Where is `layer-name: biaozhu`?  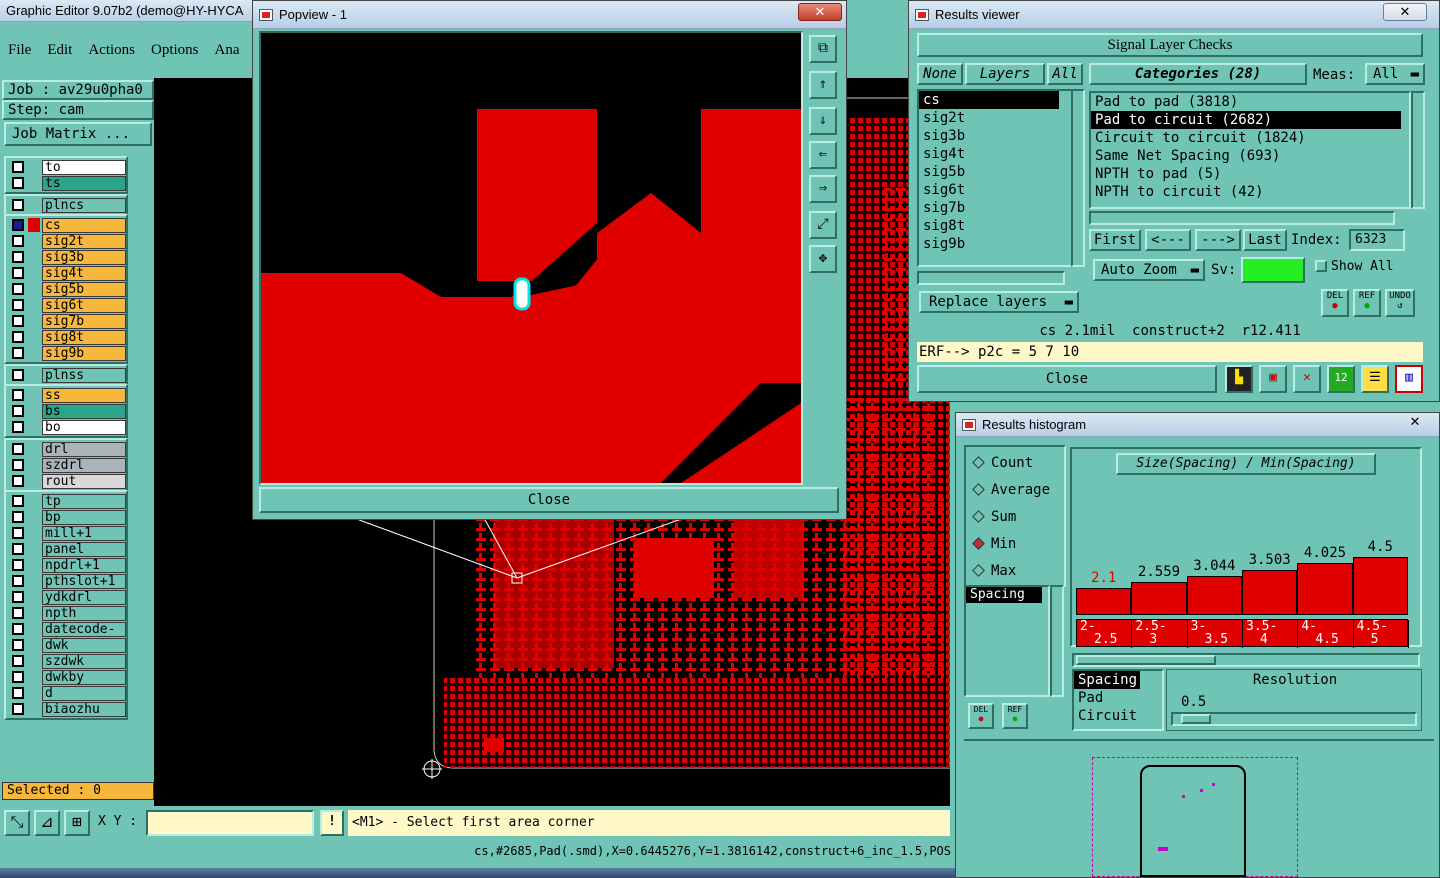 layer-name: biaozhu is located at coordinates (84, 709).